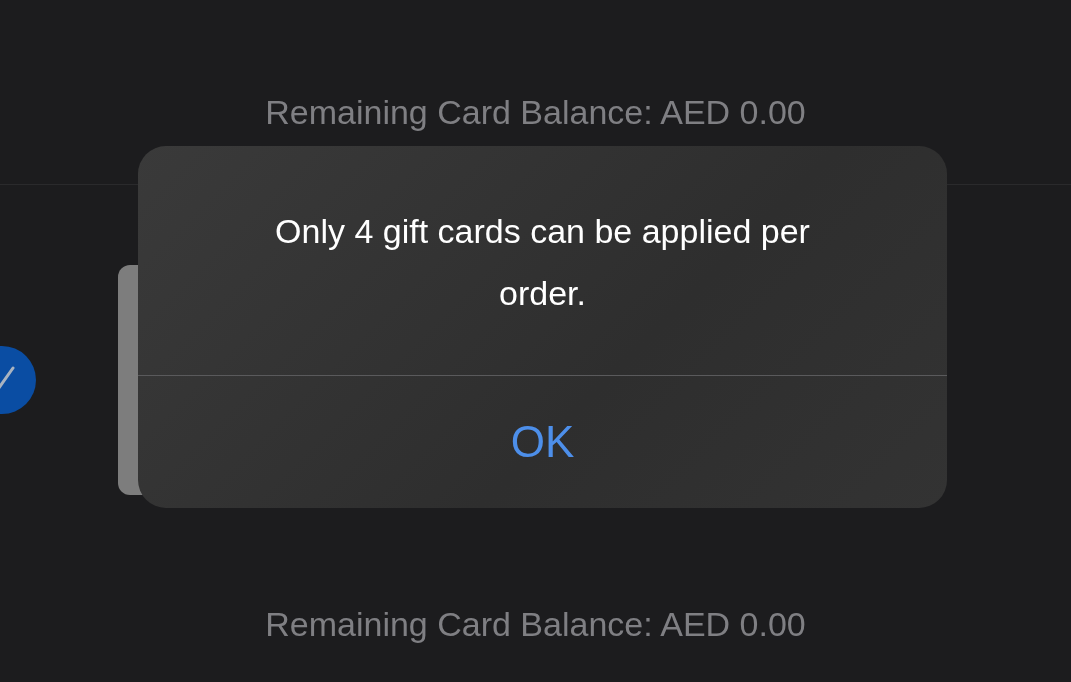  I want to click on ok-button: OK, so click(542, 442).